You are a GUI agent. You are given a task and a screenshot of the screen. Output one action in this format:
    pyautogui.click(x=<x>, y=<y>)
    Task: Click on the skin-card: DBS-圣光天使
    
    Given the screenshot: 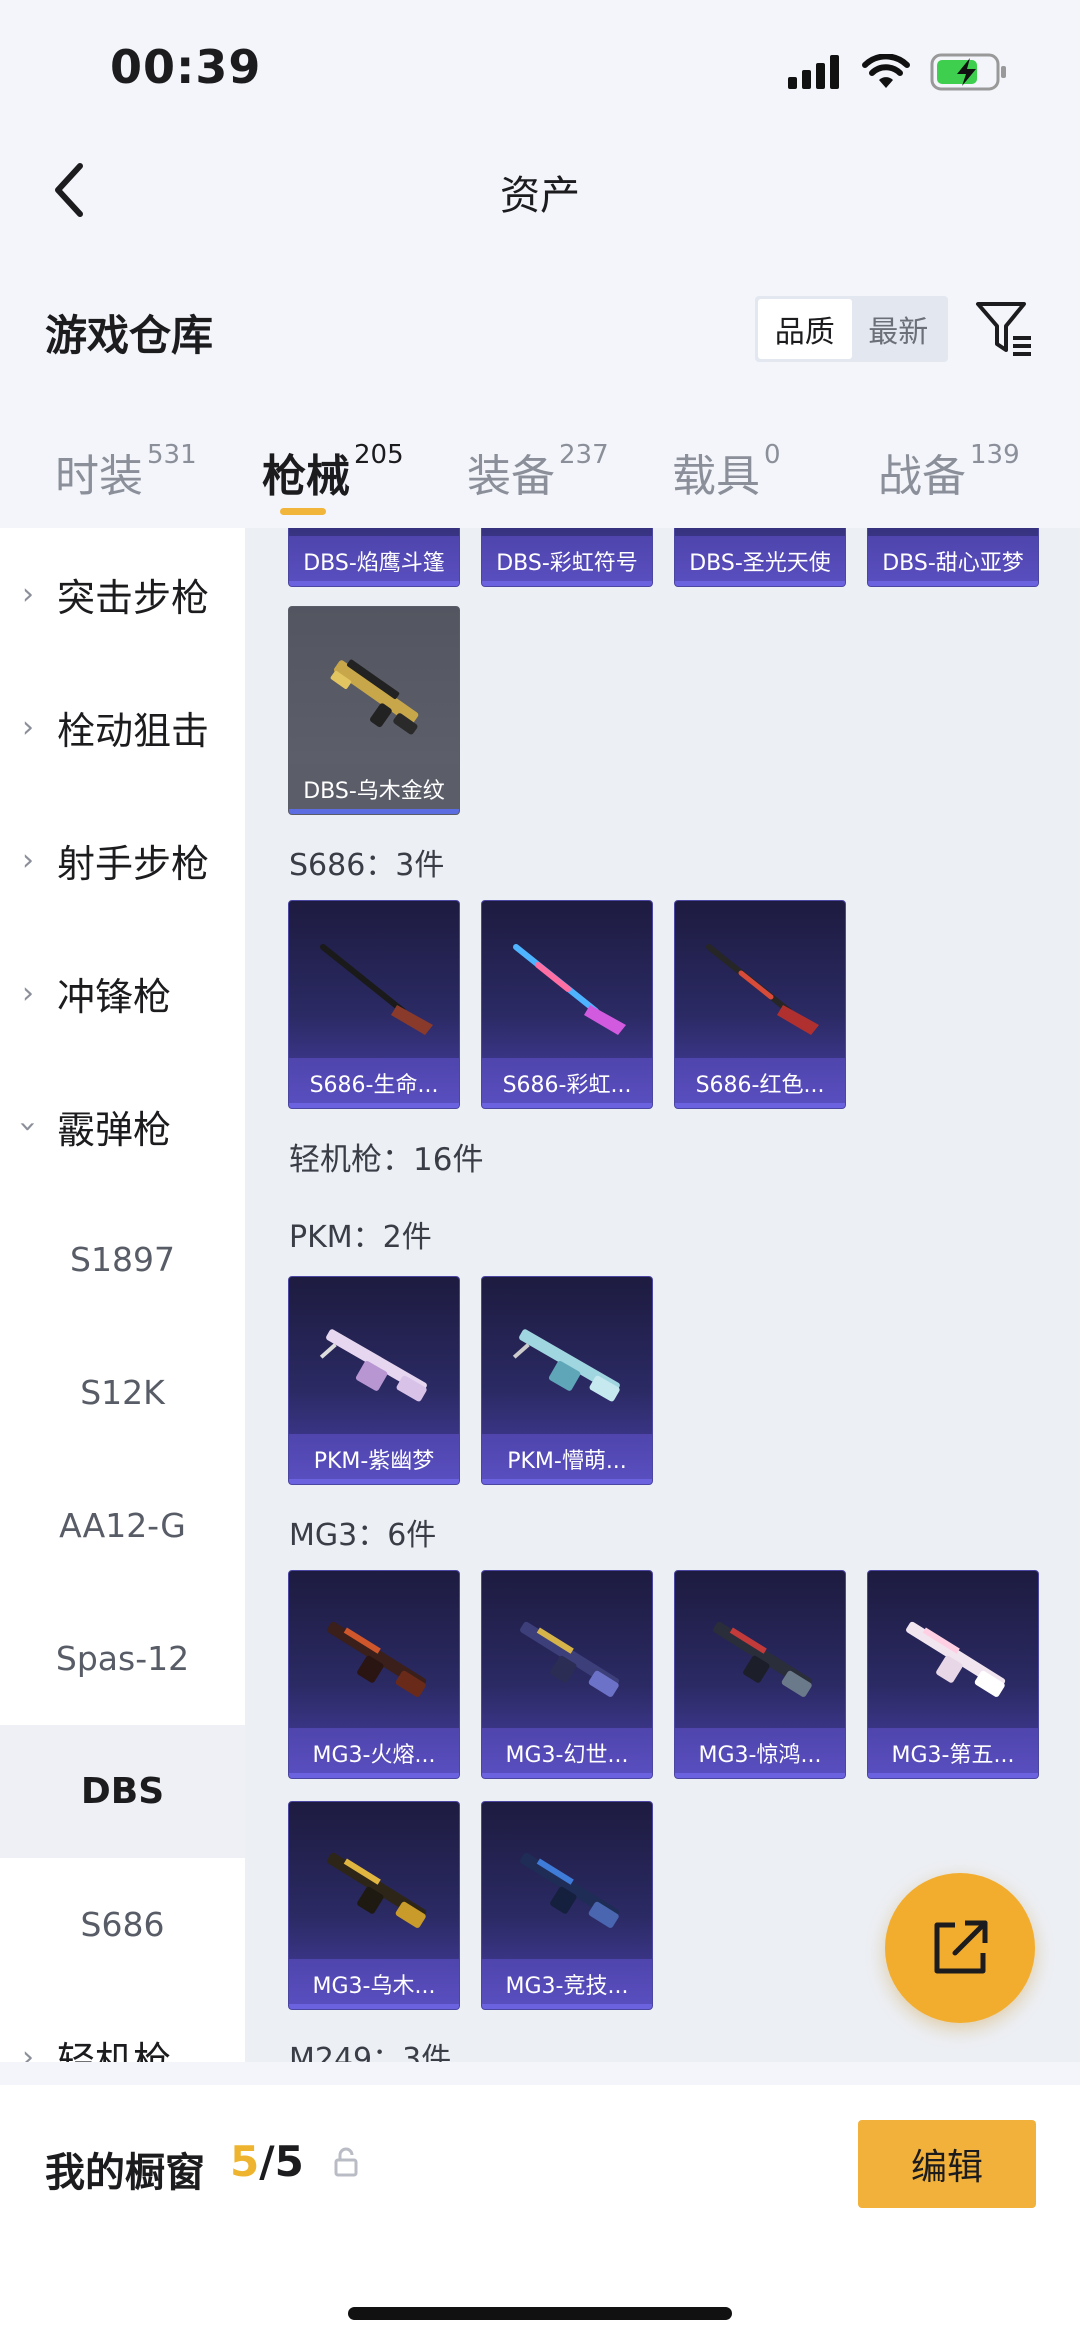 What is the action you would take?
    pyautogui.click(x=760, y=557)
    